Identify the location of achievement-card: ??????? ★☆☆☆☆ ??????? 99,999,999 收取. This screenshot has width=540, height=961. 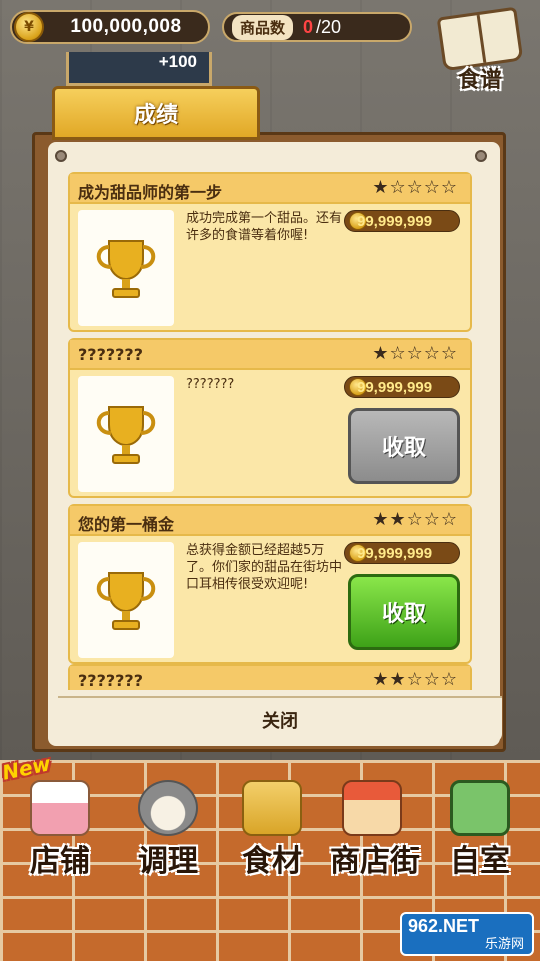
(270, 418).